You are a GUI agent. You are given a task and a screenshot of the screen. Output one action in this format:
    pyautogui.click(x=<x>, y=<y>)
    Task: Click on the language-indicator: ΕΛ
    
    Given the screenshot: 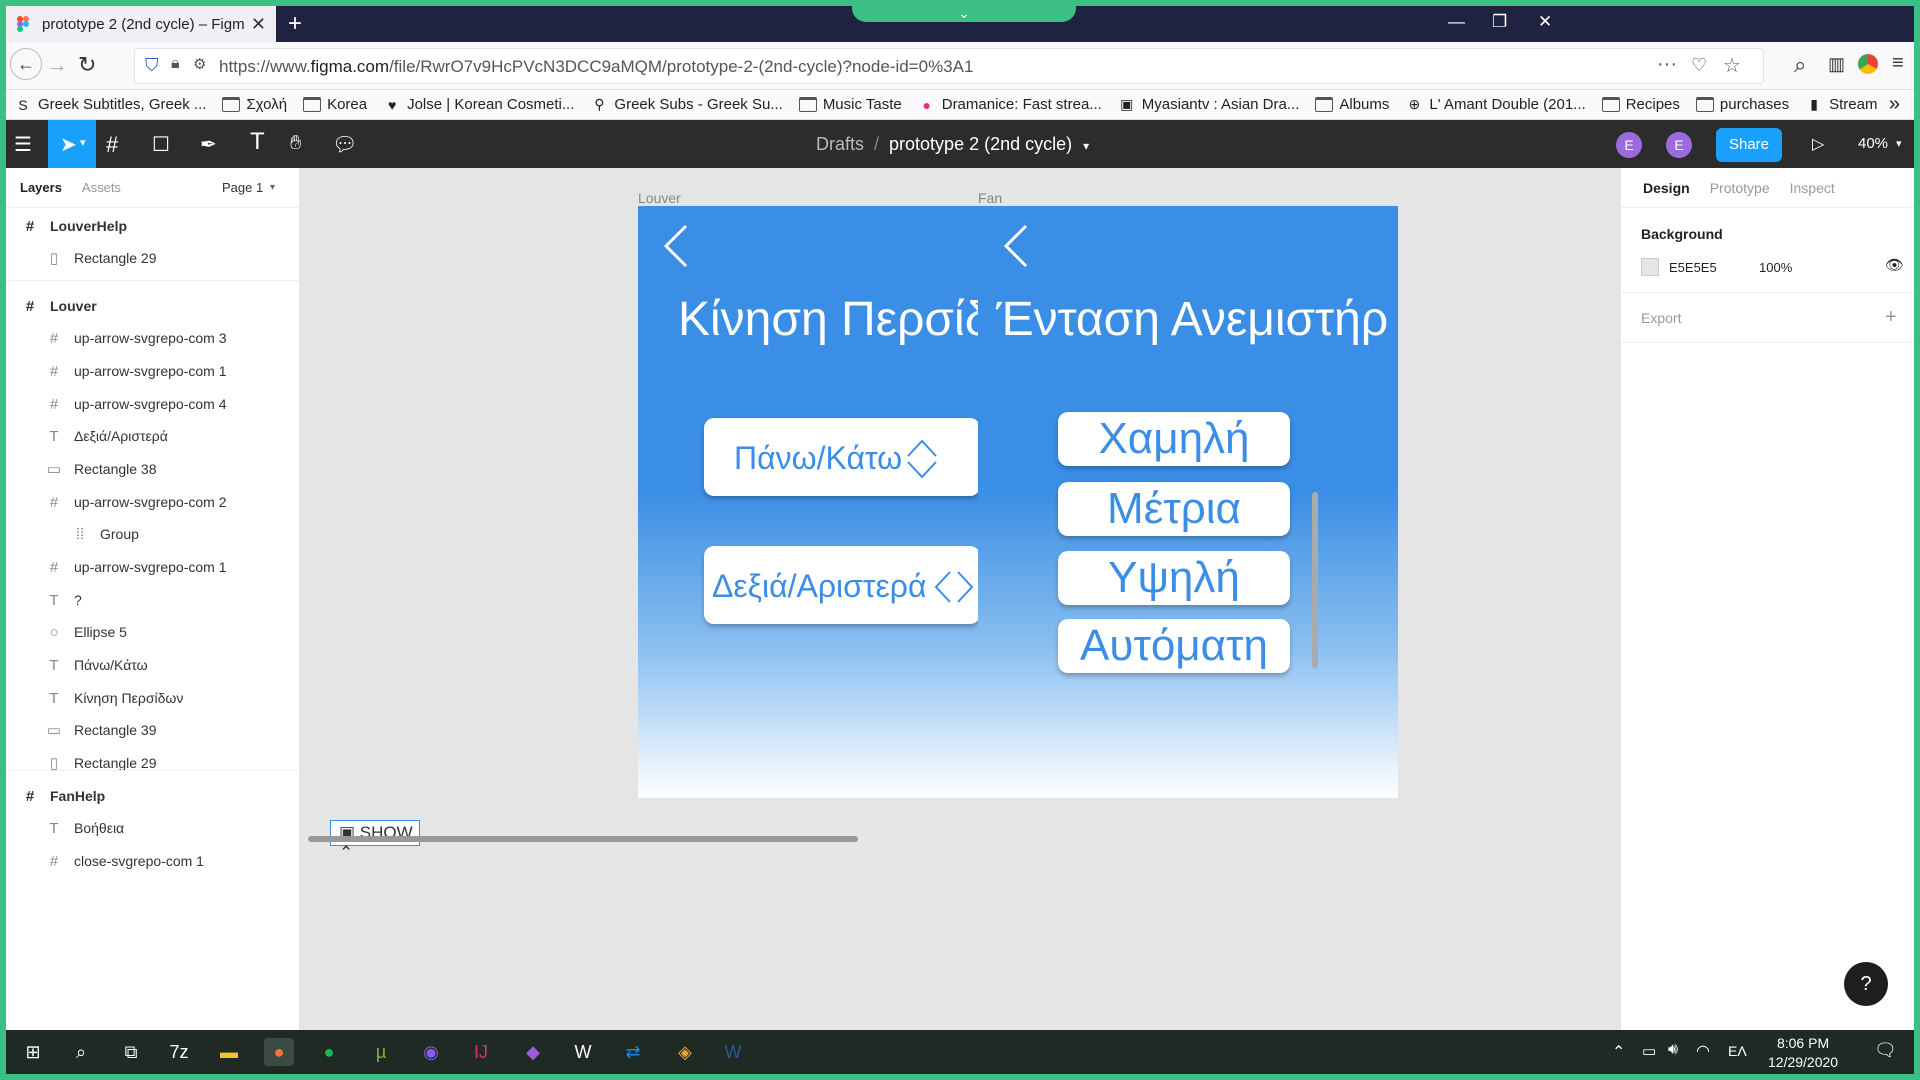 What is the action you would take?
    pyautogui.click(x=1737, y=1051)
    